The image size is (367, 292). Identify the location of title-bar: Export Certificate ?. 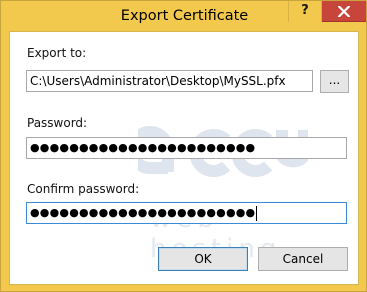
(183, 16).